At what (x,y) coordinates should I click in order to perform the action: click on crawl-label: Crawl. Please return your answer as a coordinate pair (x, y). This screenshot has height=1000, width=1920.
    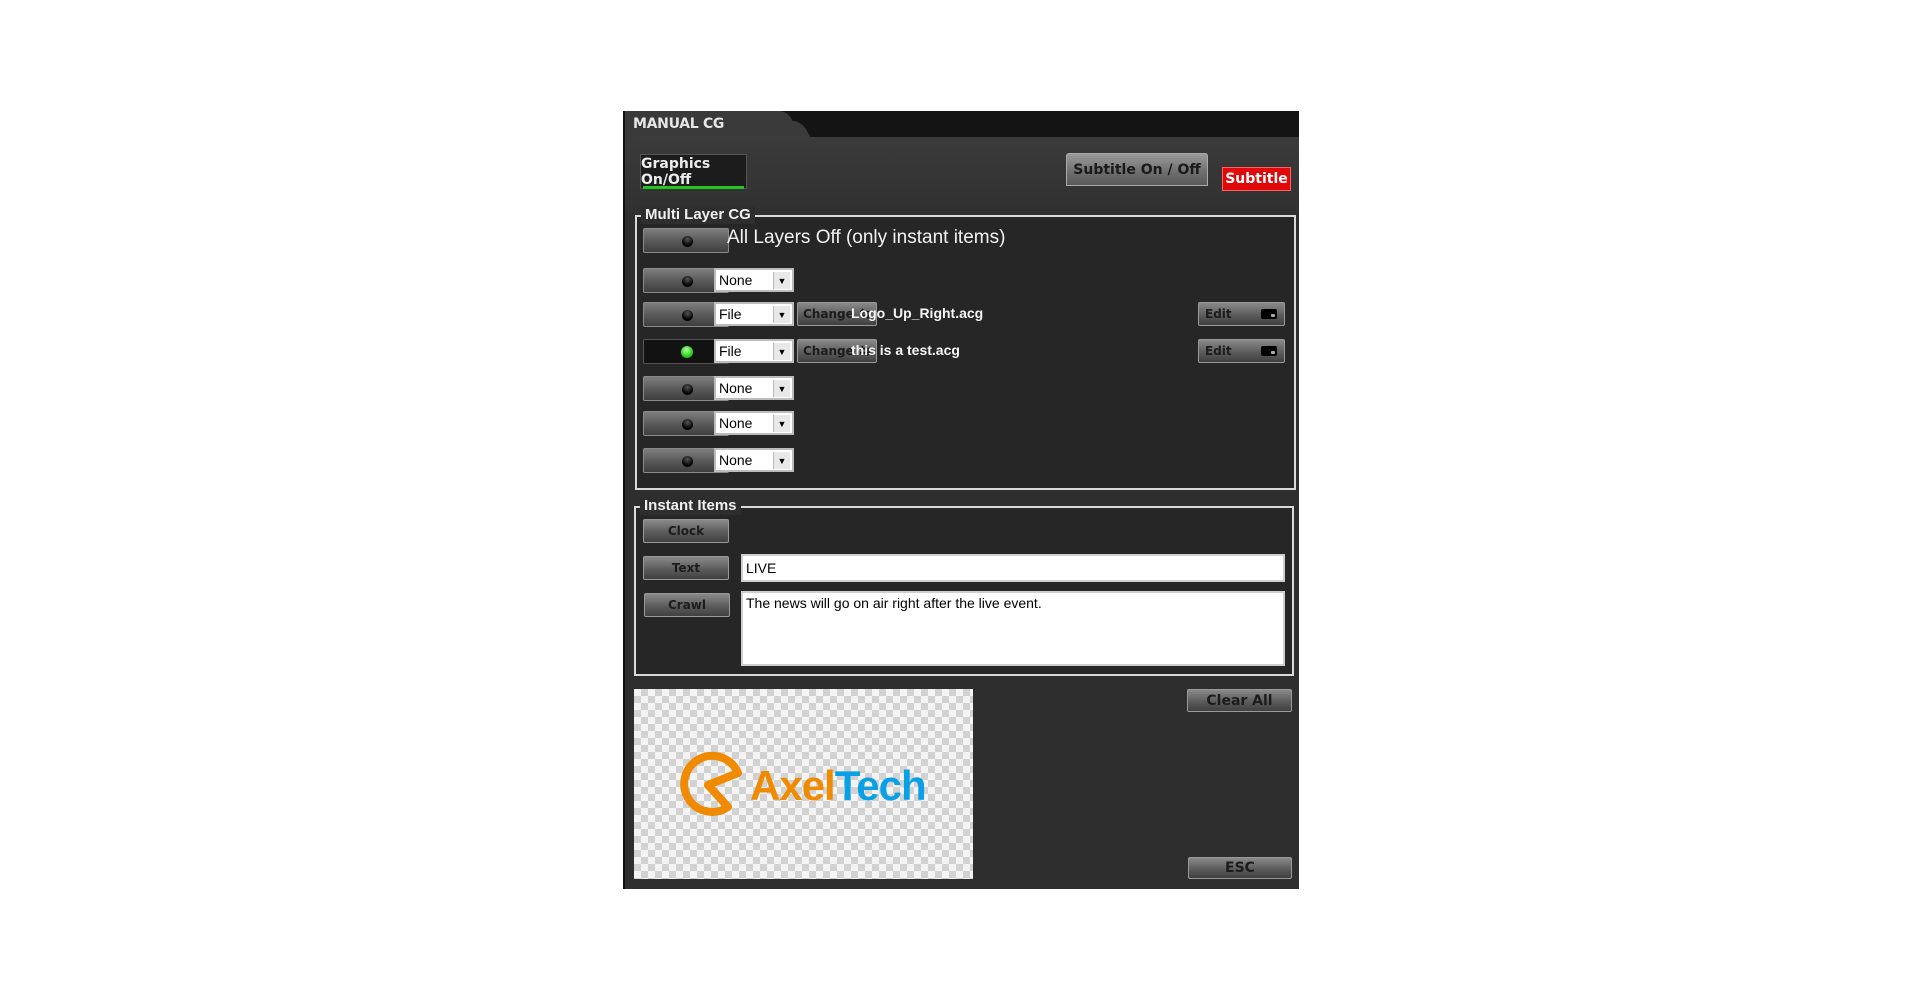
    Looking at the image, I should click on (687, 605).